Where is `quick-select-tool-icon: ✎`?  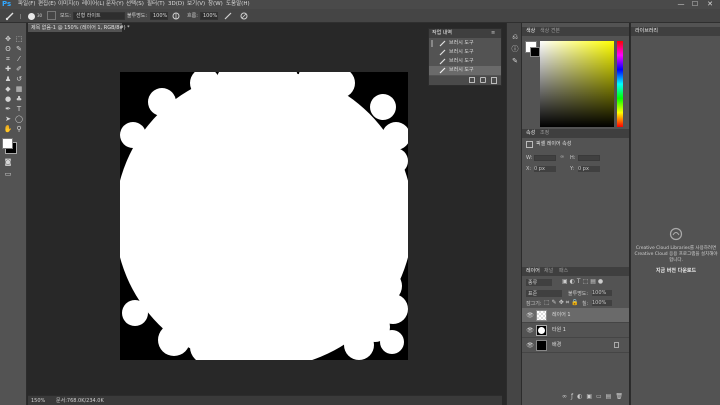 quick-select-tool-icon: ✎ is located at coordinates (19, 49).